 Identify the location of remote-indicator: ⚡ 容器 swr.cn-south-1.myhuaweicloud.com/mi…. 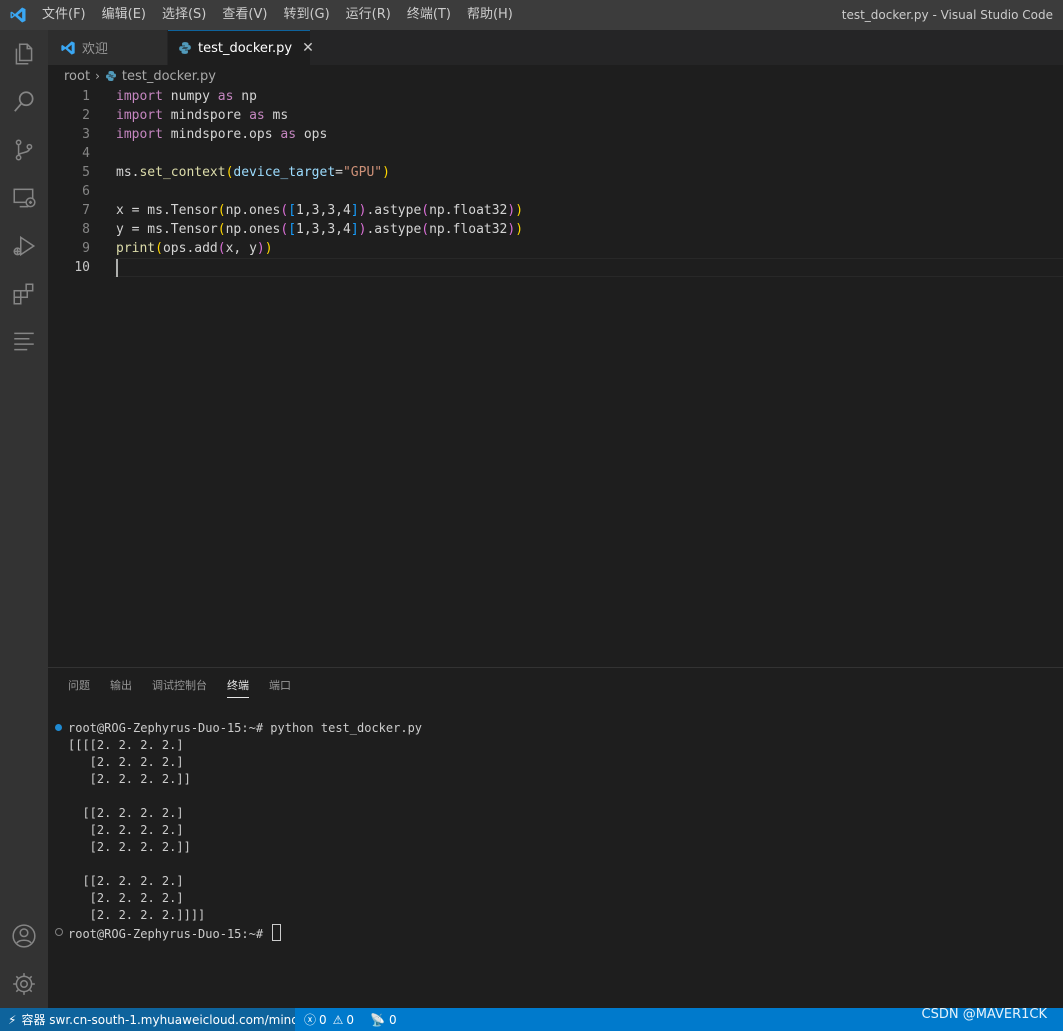
(147, 1019).